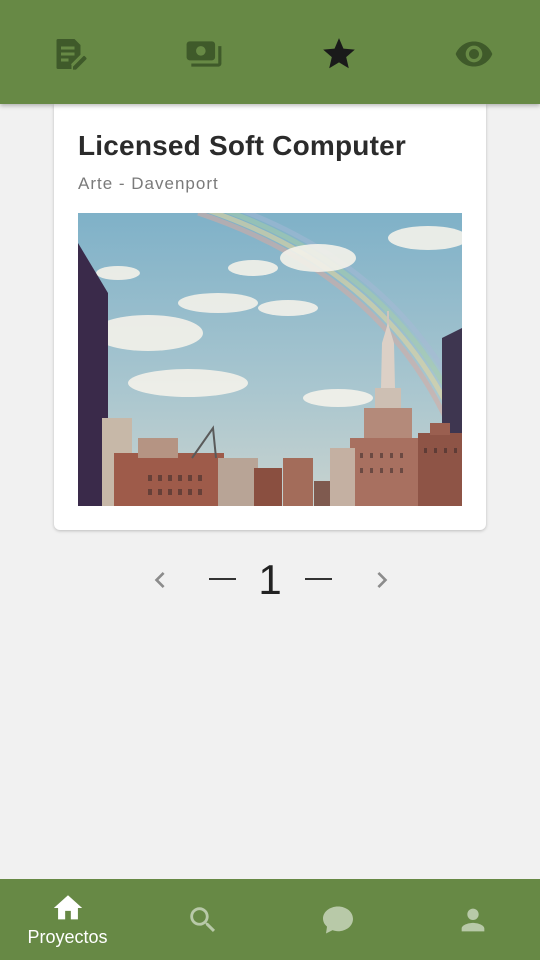 The width and height of the screenshot is (540, 960). I want to click on nav-messages, so click(337, 919).